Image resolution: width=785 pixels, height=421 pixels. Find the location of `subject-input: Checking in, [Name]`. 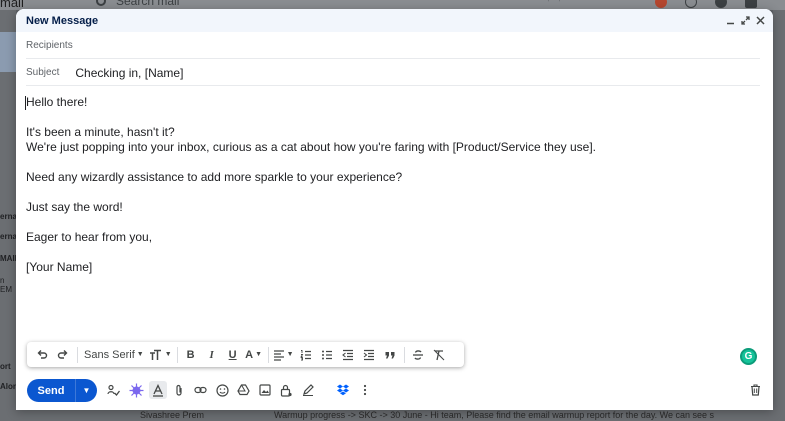

subject-input: Checking in, [Name] is located at coordinates (129, 73).